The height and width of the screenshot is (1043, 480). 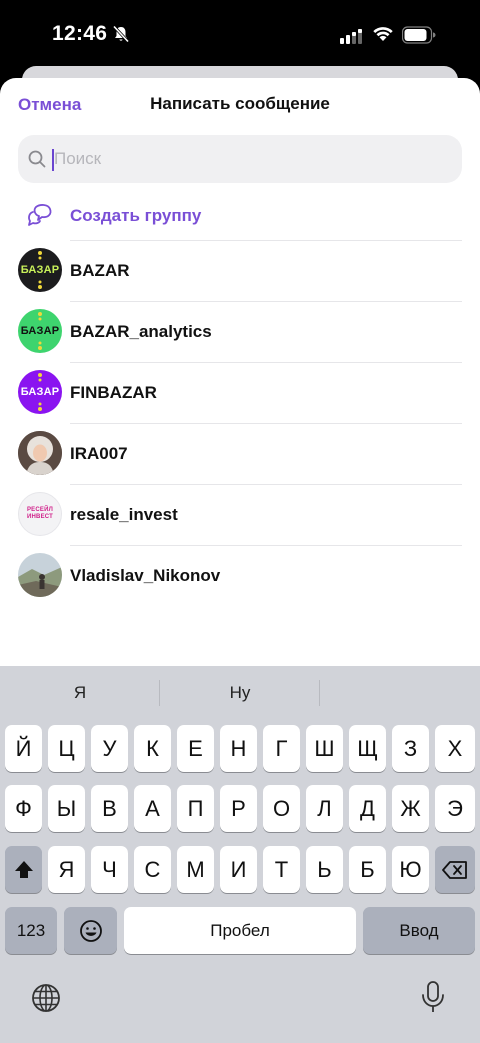 What do you see at coordinates (66, 869) in the screenshot?
I see `key: Я` at bounding box center [66, 869].